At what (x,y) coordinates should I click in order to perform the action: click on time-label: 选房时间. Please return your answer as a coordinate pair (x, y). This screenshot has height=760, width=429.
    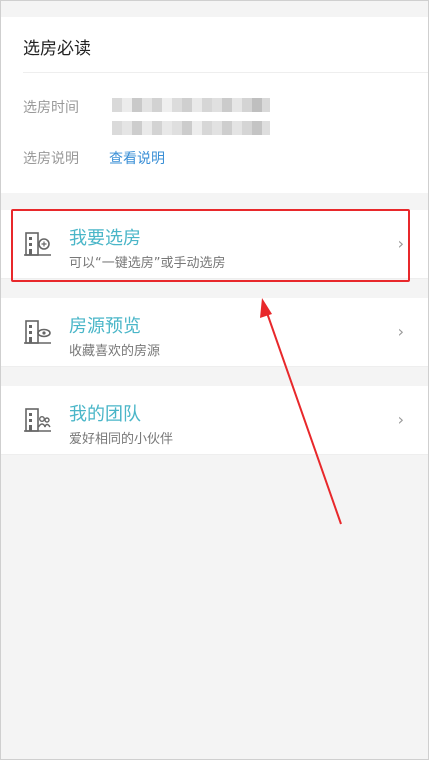
    Looking at the image, I should click on (51, 108).